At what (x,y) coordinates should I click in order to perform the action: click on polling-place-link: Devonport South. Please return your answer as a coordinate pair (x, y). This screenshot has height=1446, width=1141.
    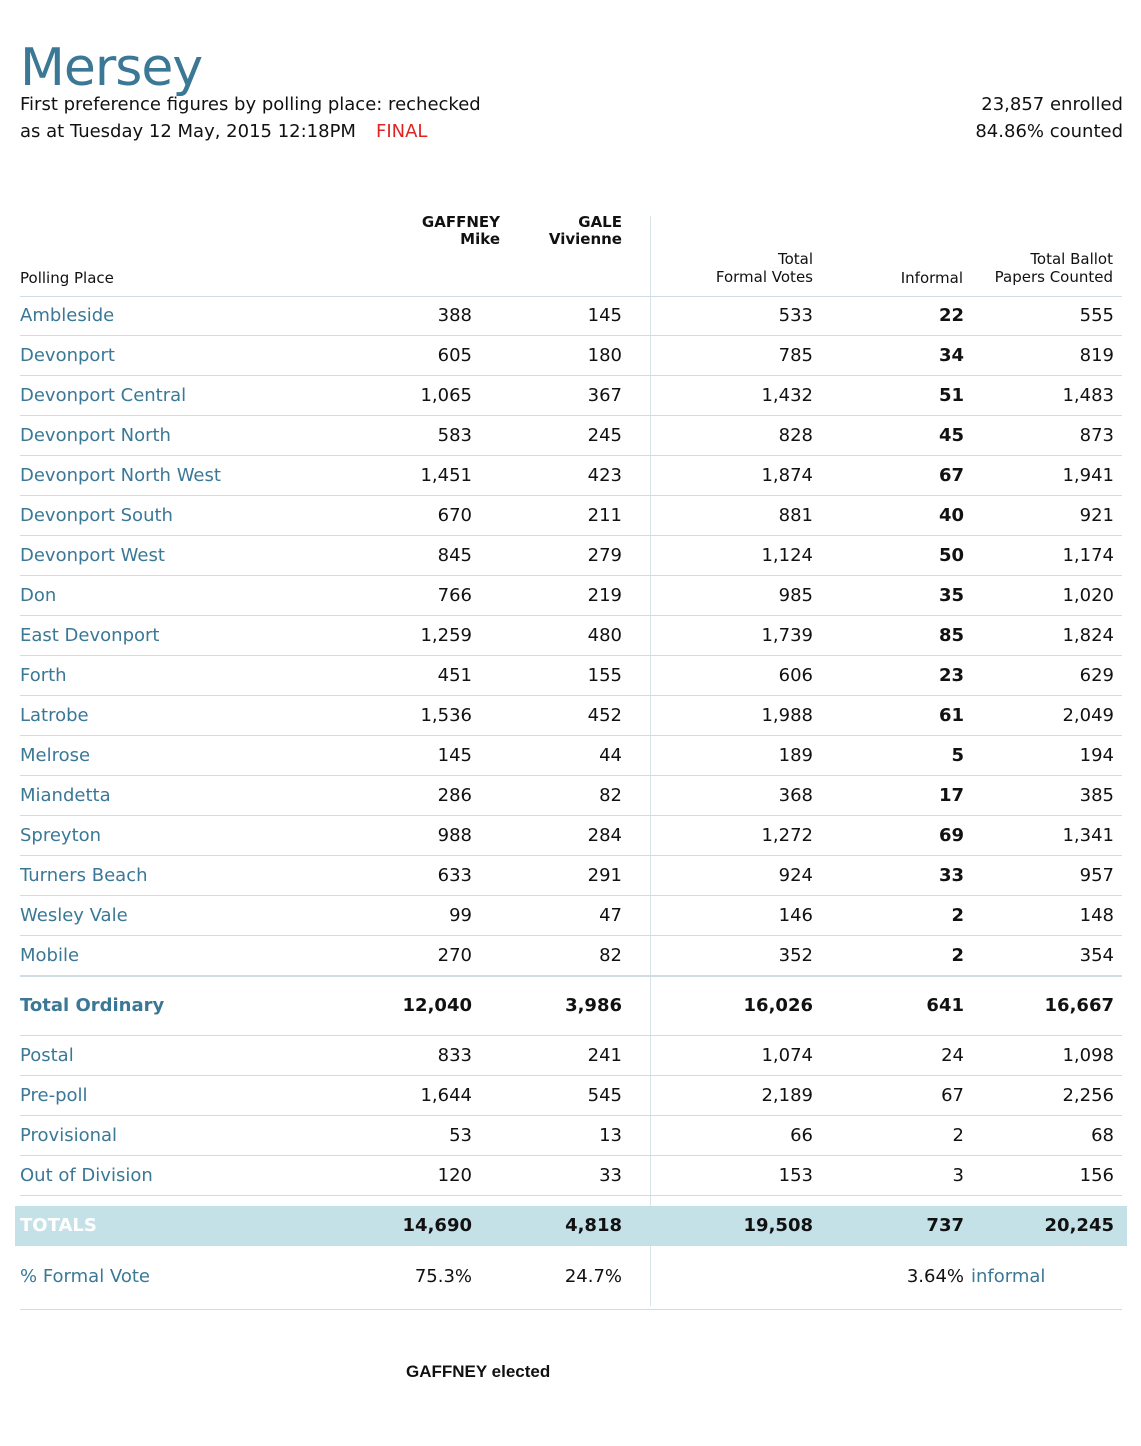
    Looking at the image, I should click on (96, 515).